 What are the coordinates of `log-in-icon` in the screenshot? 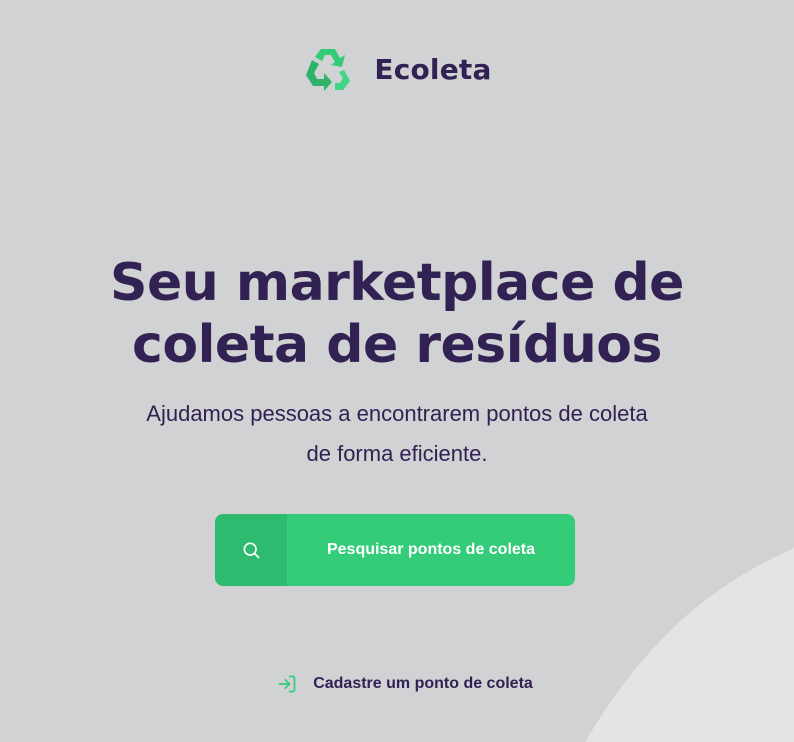 It's located at (287, 684).